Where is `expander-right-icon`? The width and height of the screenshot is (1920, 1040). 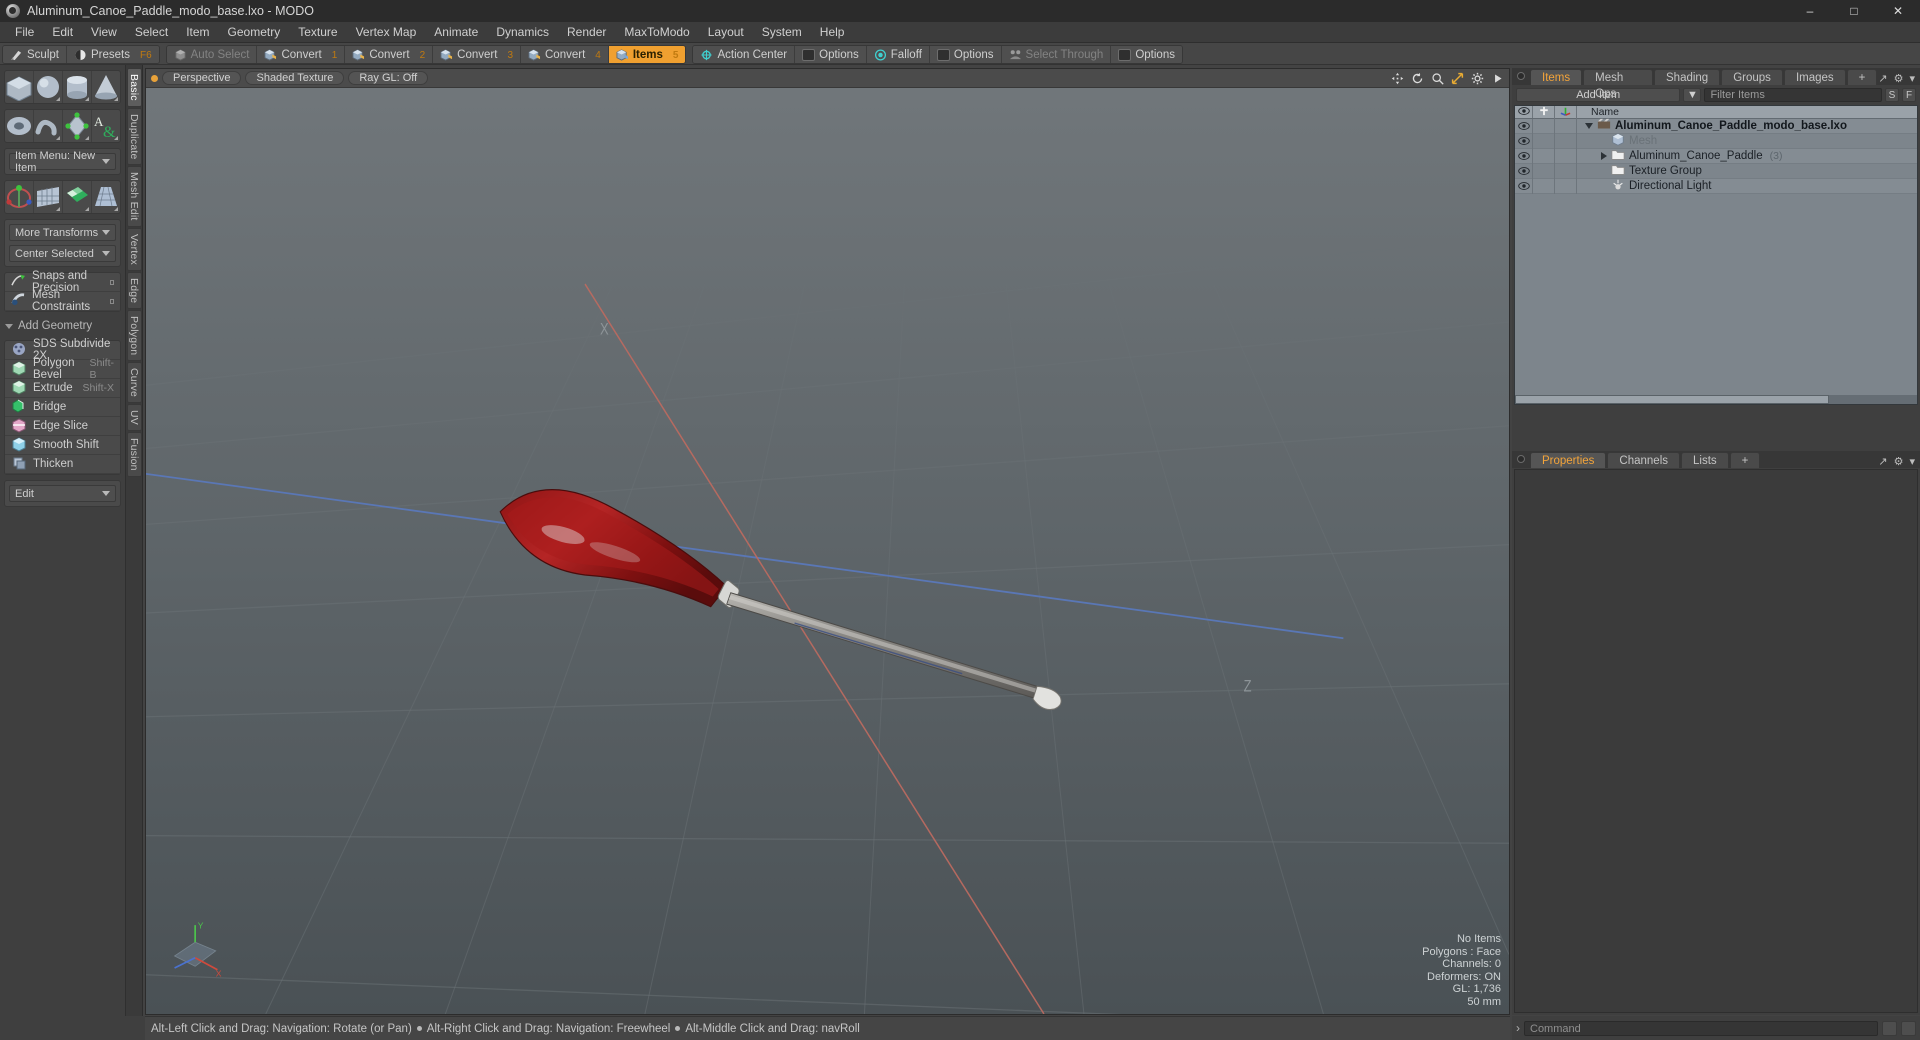 expander-right-icon is located at coordinates (1604, 156).